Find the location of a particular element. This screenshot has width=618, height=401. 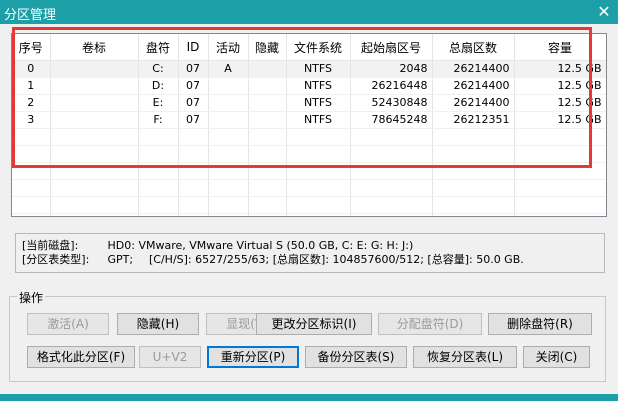

header-id: ID is located at coordinates (193, 47).